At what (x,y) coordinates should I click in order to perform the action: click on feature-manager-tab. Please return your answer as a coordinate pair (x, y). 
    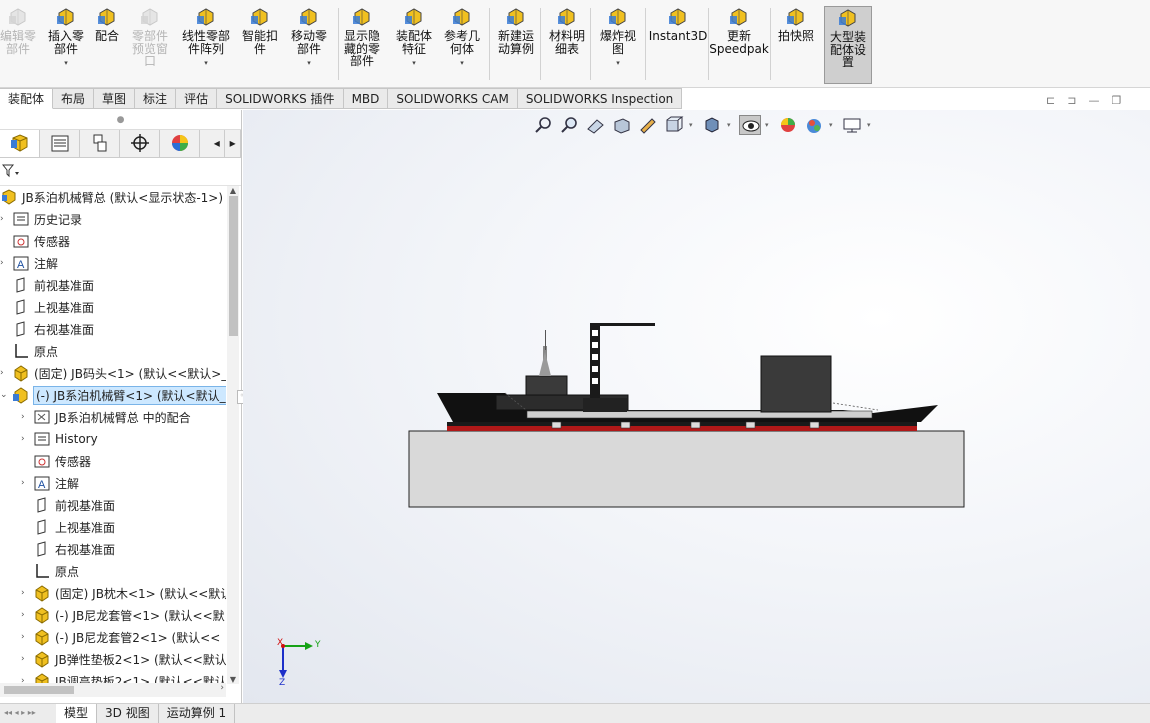
    Looking at the image, I should click on (20, 143).